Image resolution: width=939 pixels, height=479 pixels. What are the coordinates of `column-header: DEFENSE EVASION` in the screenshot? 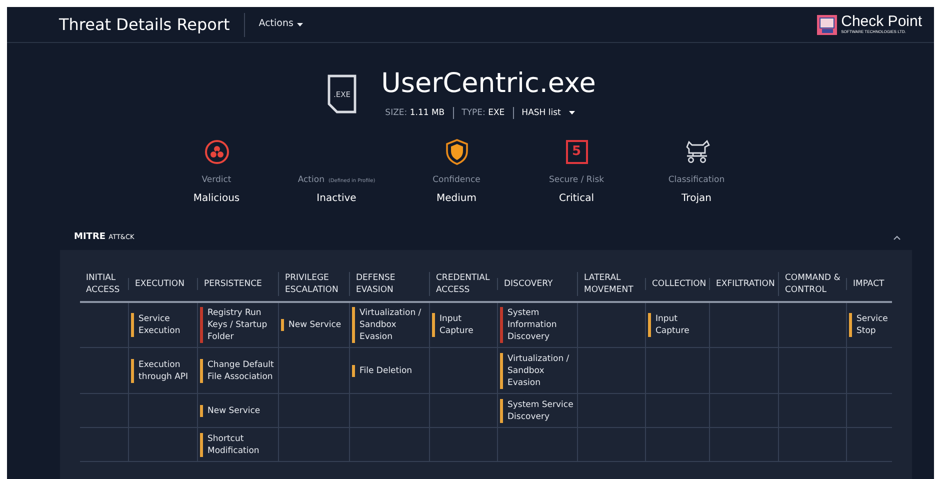 It's located at (386, 284).